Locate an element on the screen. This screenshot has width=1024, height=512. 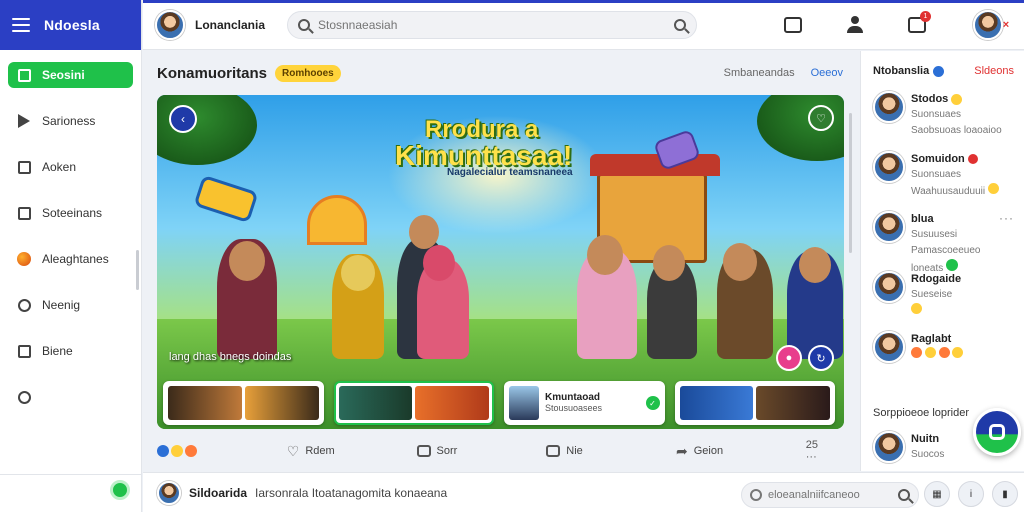
search-input is located at coordinates (492, 24).